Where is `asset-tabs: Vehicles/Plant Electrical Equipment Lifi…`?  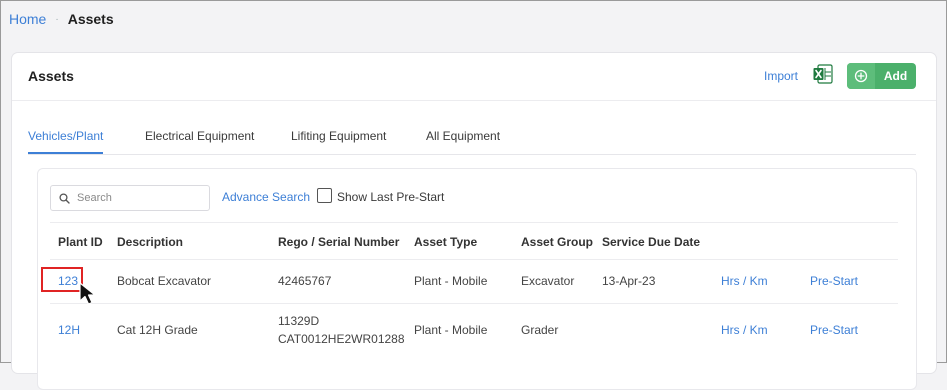 asset-tabs: Vehicles/Plant Electrical Equipment Lifi… is located at coordinates (472, 140).